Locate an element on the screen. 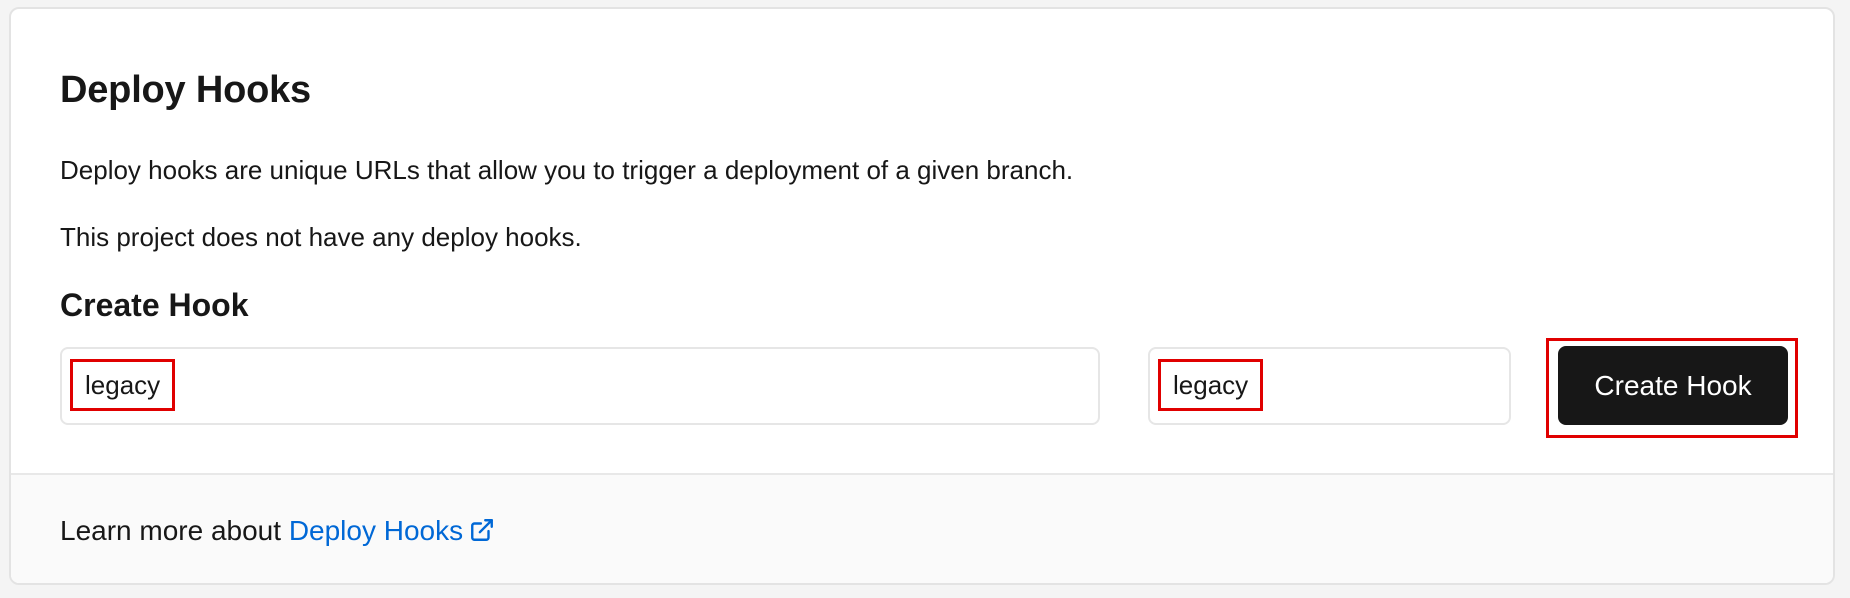  branch-name-input: legacy is located at coordinates (1329, 386).